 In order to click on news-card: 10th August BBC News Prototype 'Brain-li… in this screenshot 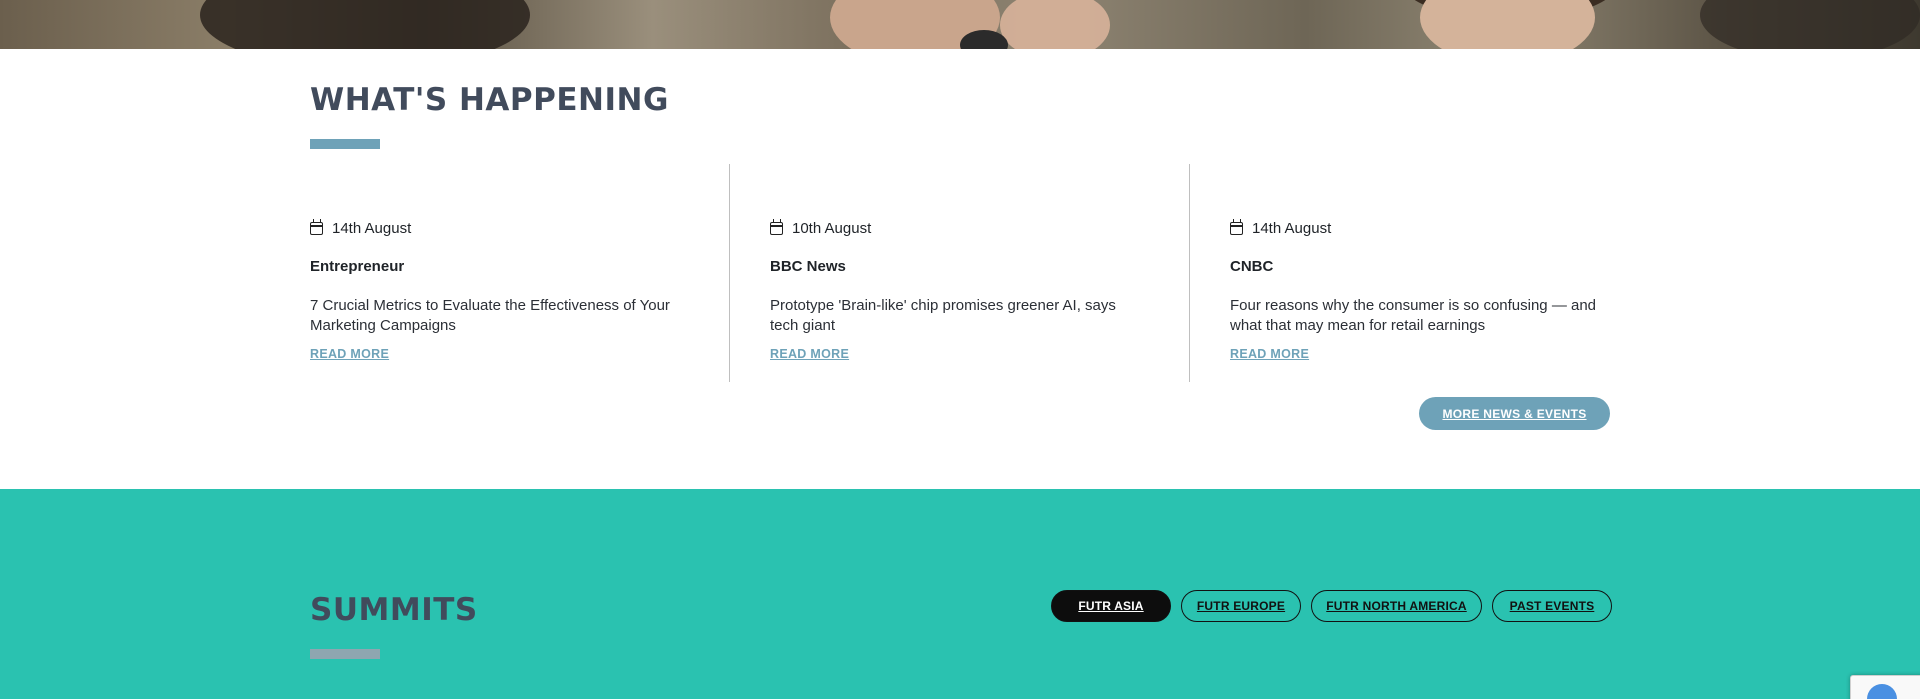, I will do `click(960, 273)`.